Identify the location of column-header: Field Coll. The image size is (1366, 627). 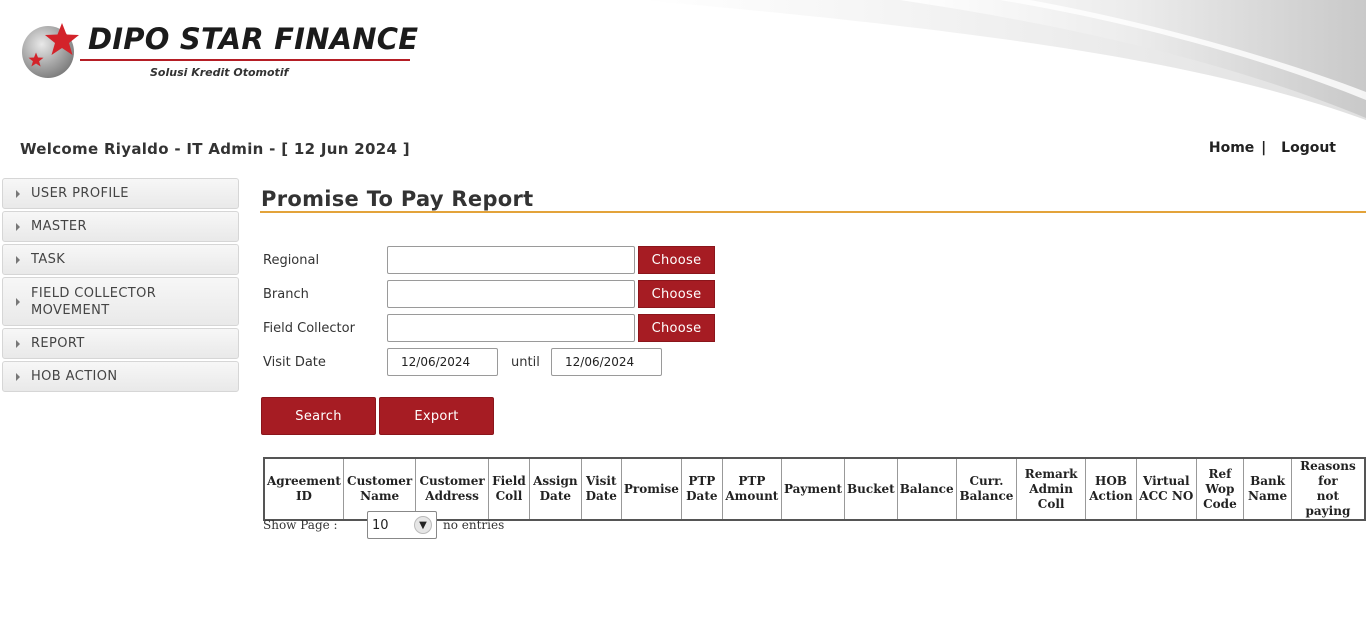
(509, 489).